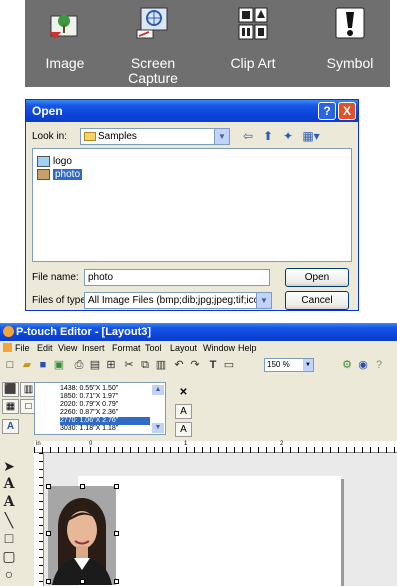  I want to click on view-menu-icon: ▦▾, so click(311, 136).